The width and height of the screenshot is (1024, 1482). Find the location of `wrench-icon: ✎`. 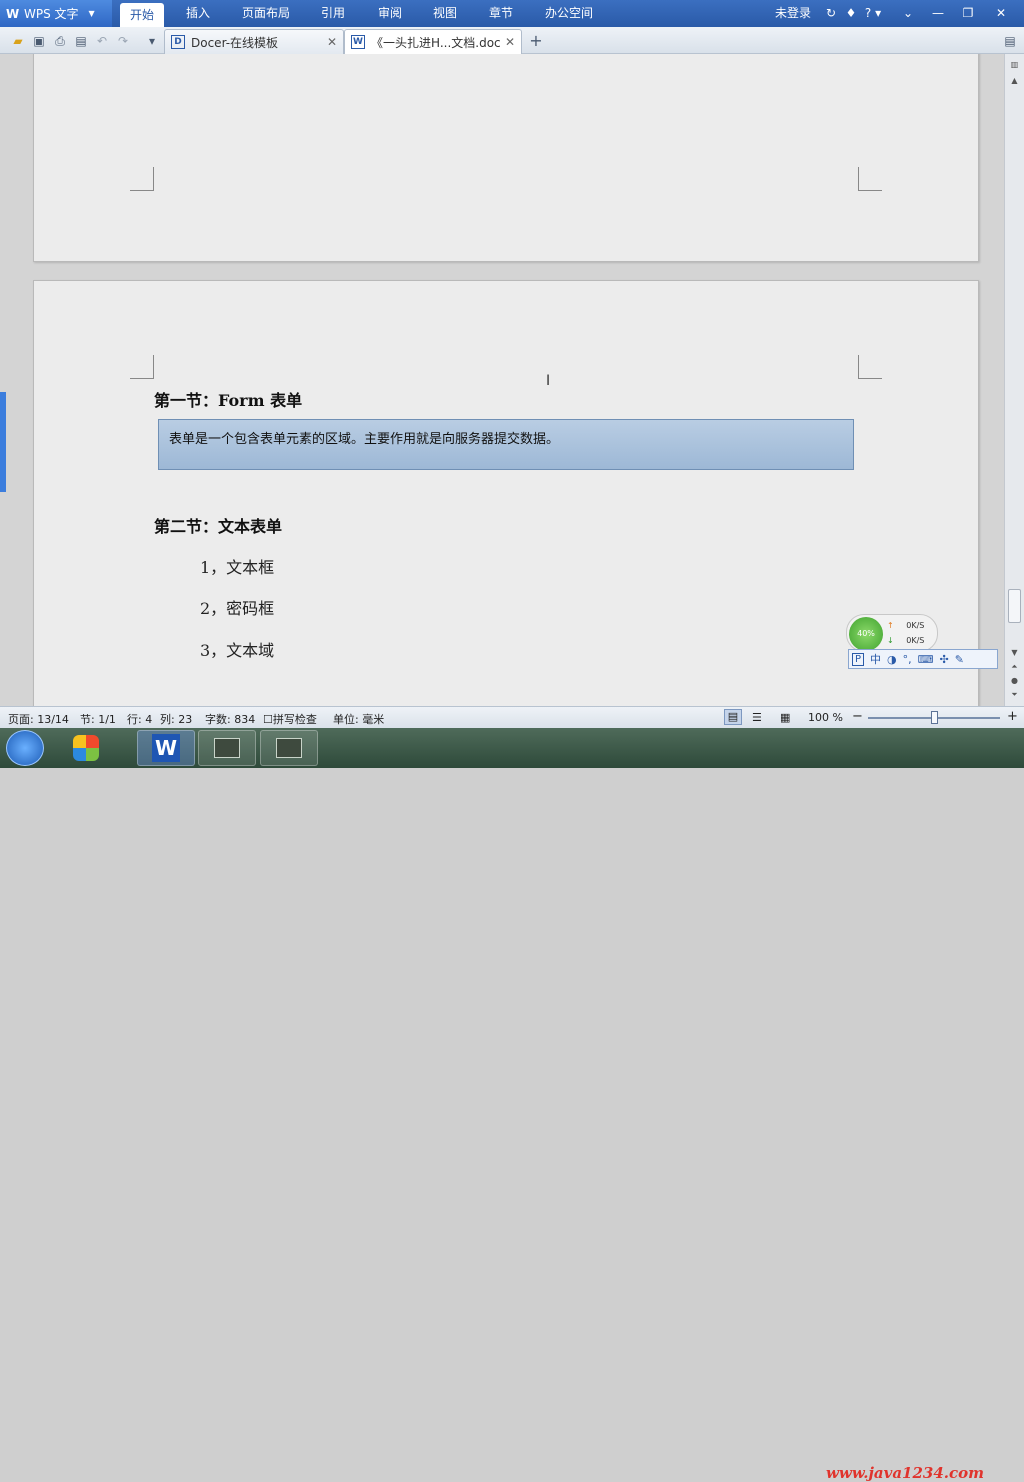

wrench-icon: ✎ is located at coordinates (959, 659).